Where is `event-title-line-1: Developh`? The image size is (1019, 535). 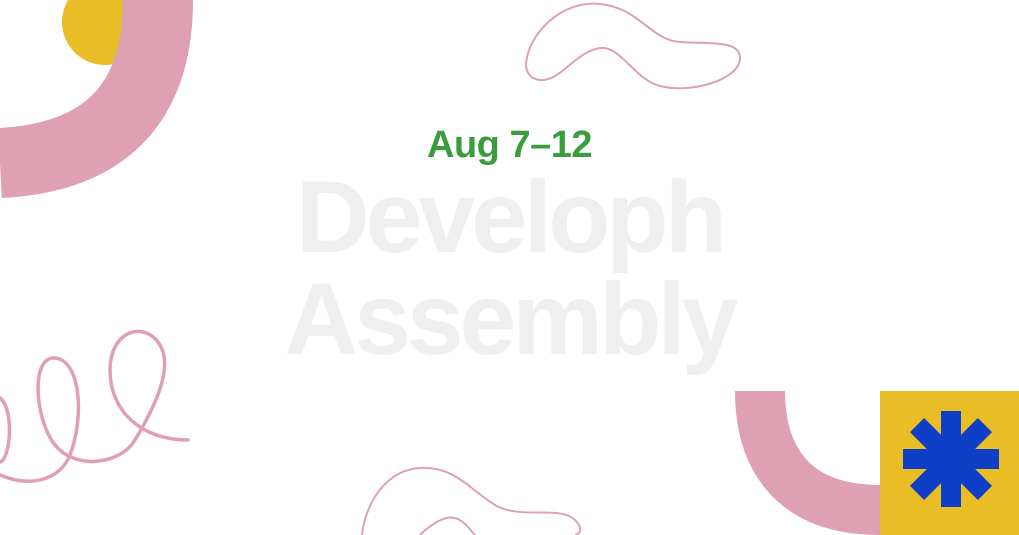 event-title-line-1: Developh is located at coordinates (511, 217).